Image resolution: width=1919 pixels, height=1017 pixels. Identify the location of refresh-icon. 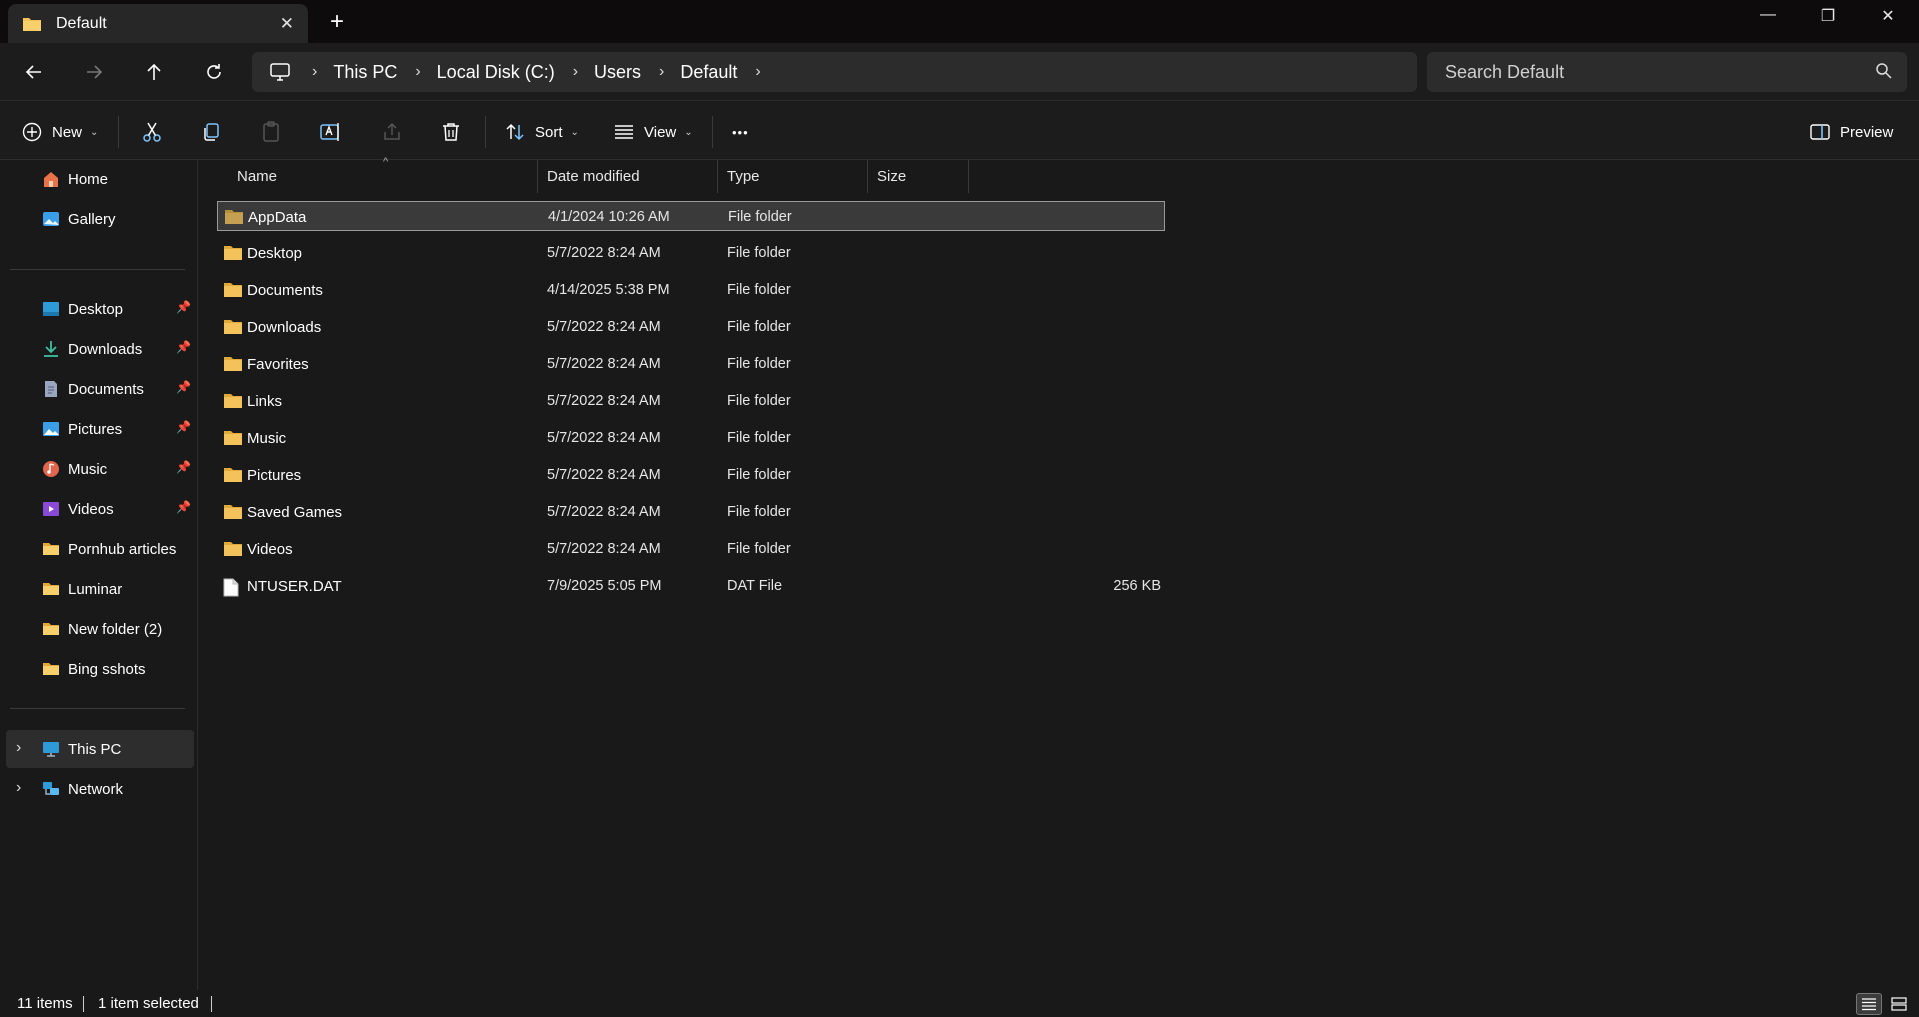
(214, 71).